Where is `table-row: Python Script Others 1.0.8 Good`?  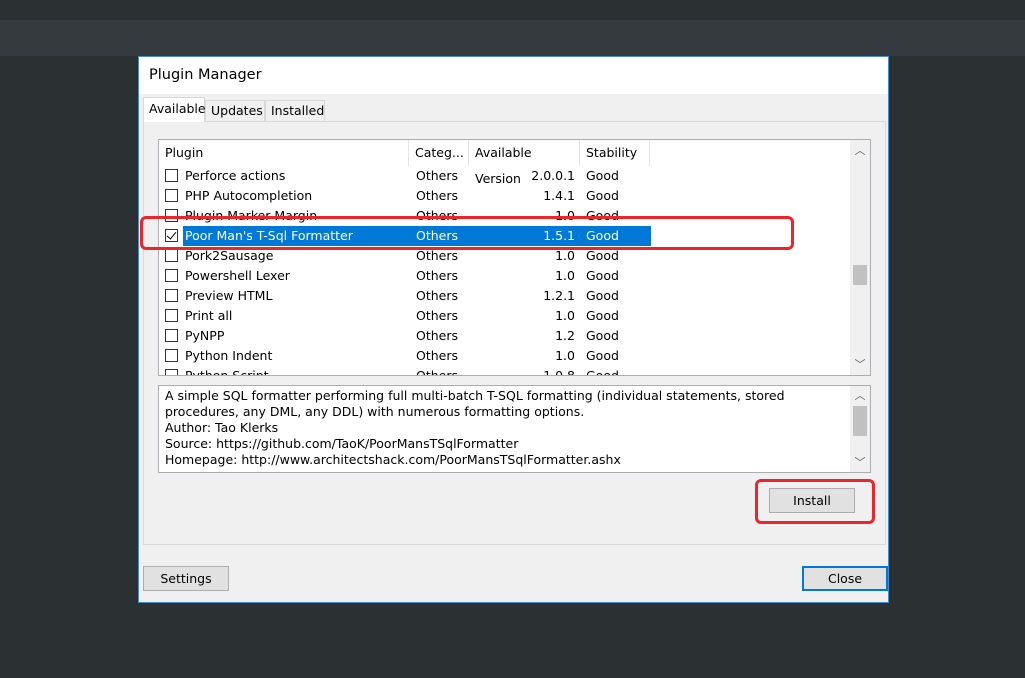
table-row: Python Script Others 1.0.8 Good is located at coordinates (505, 371).